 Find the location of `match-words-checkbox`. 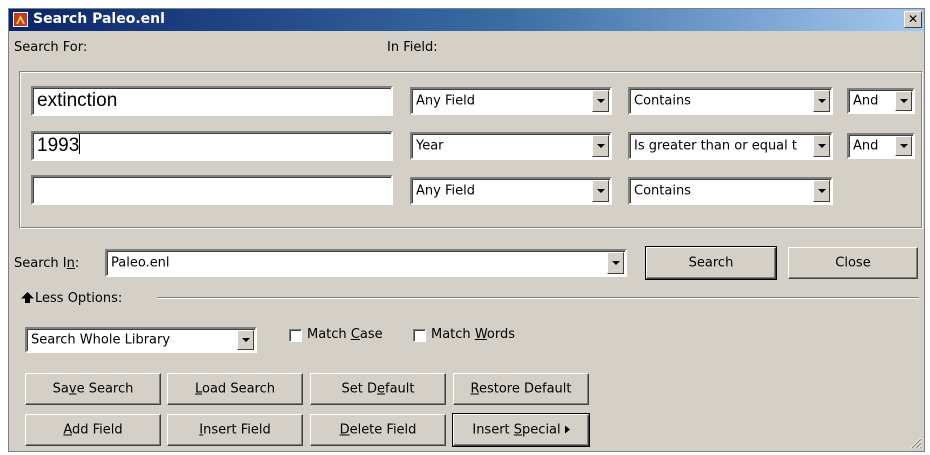

match-words-checkbox is located at coordinates (419, 335).